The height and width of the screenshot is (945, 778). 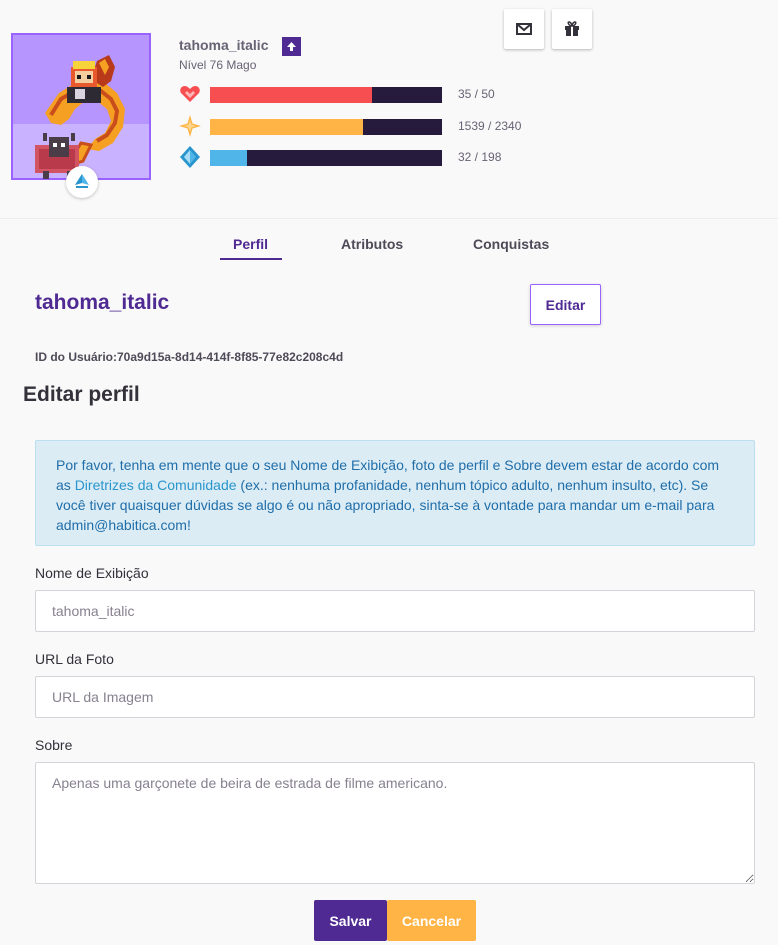 I want to click on level-text: Nível 76 Mago, so click(x=218, y=65).